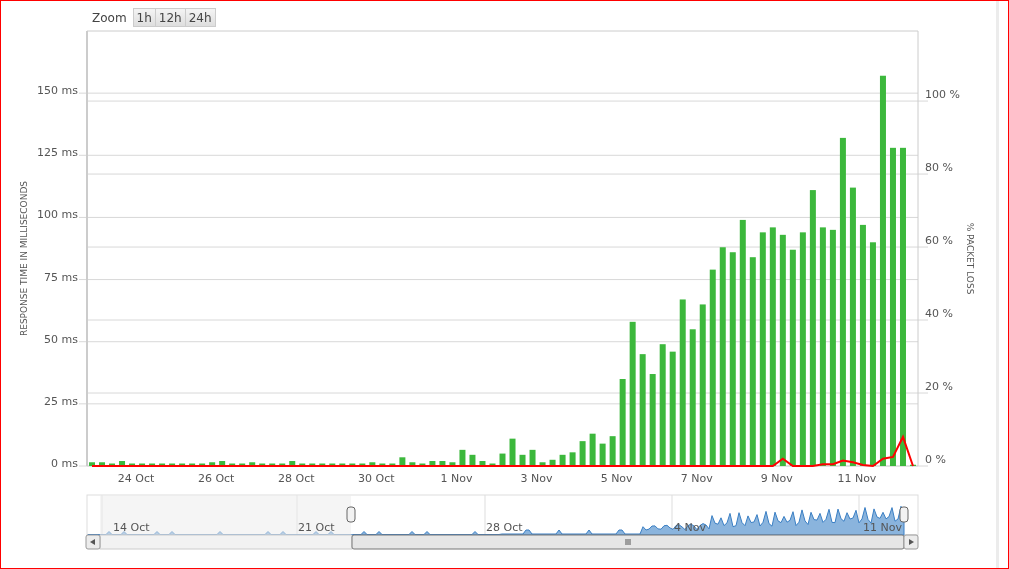  I want to click on navigator-date-label: 28 Oct, so click(504, 527).